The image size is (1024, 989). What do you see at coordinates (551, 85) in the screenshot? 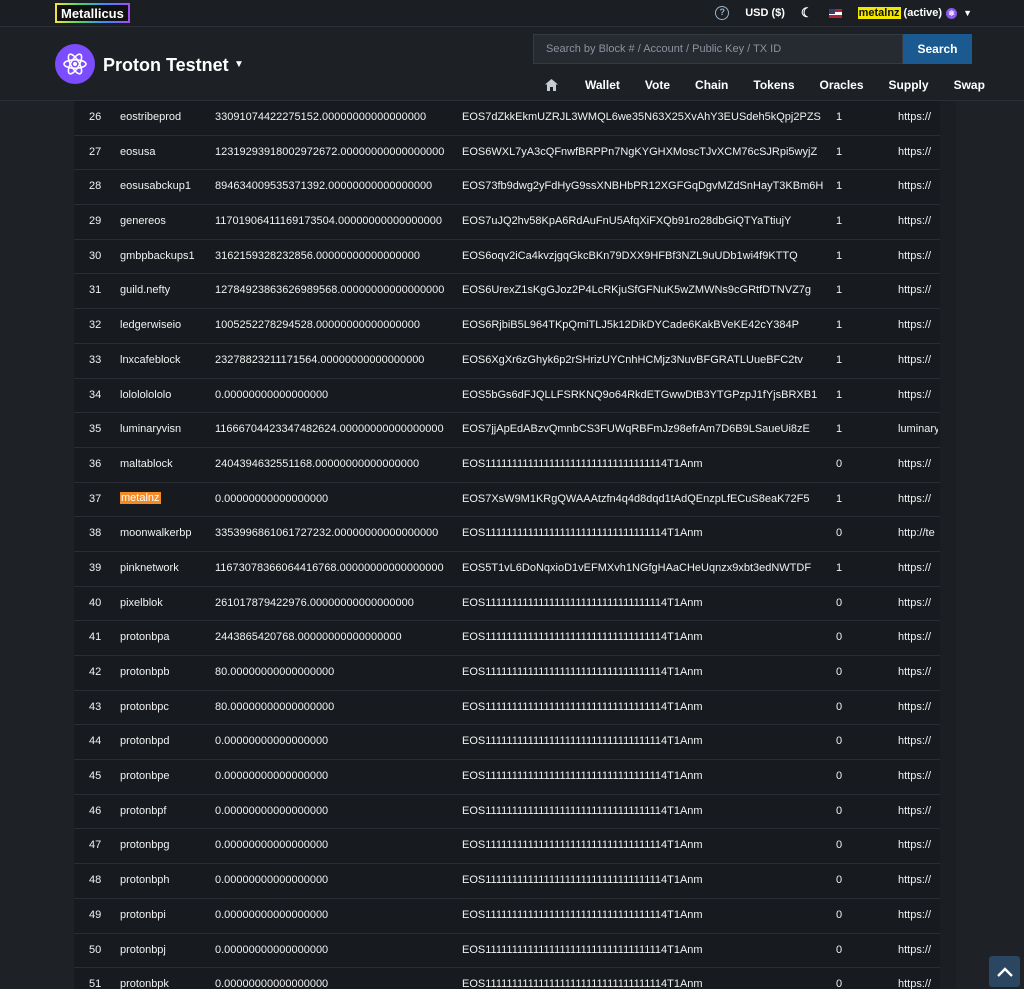
I see `home-icon` at bounding box center [551, 85].